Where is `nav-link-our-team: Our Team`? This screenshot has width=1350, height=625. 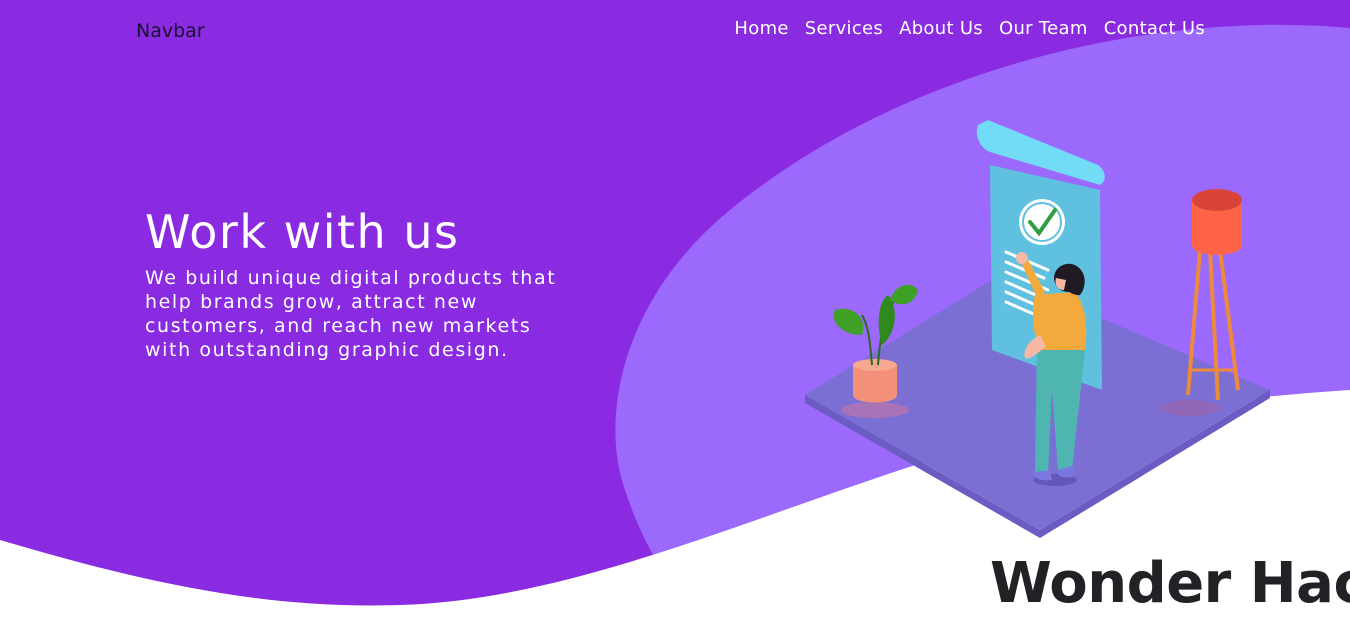
nav-link-our-team: Our Team is located at coordinates (1043, 28).